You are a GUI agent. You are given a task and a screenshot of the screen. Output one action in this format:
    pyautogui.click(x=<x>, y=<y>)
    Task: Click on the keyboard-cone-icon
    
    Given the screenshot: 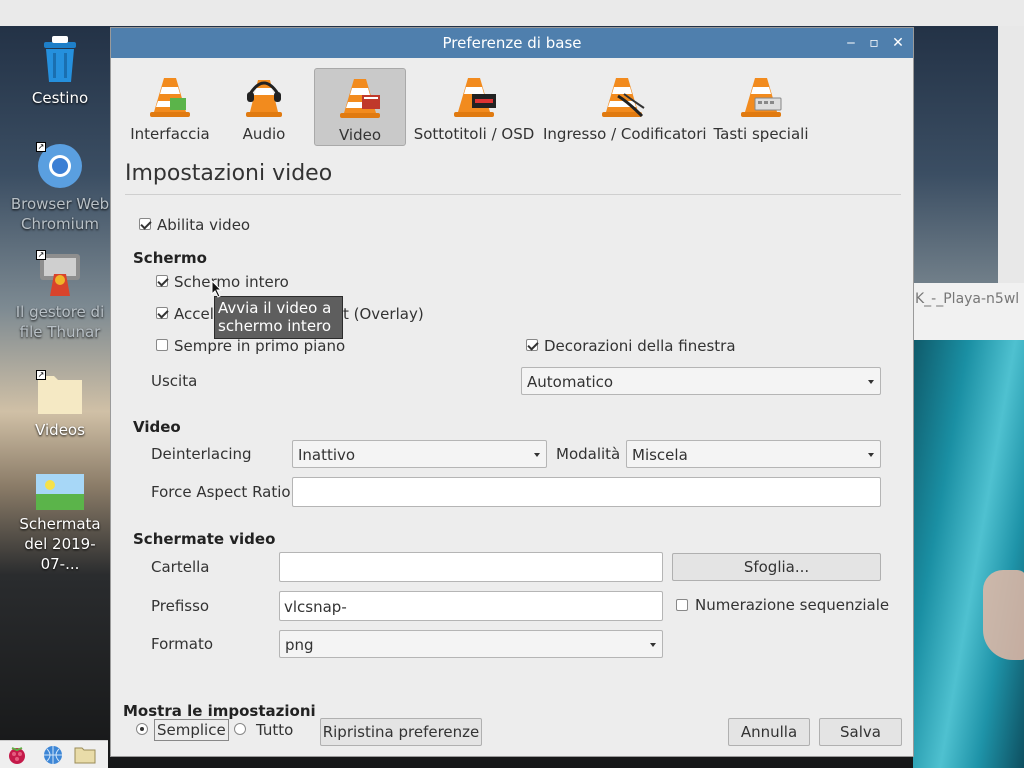 What is the action you would take?
    pyautogui.click(x=761, y=97)
    